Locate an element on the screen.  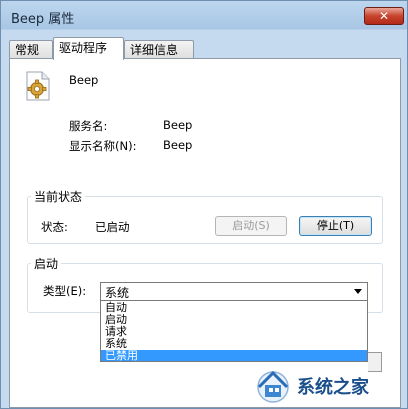
title-bar: Beep 属性 ✕ is located at coordinates (204, 16).